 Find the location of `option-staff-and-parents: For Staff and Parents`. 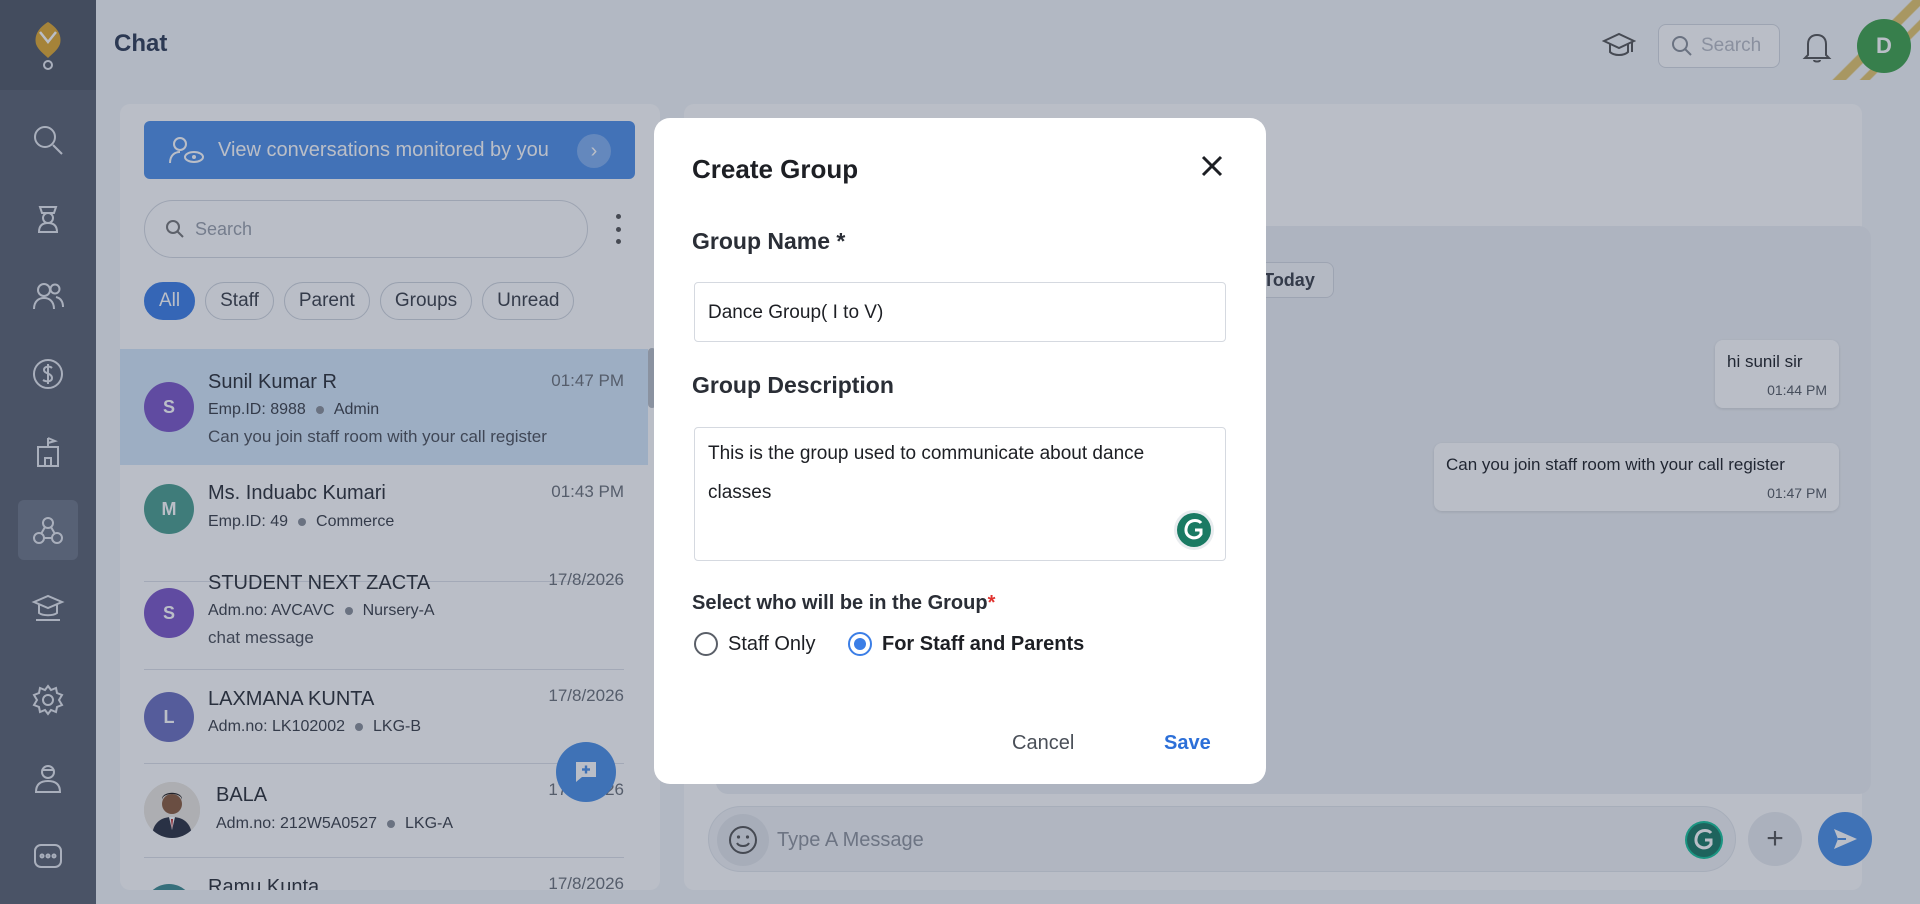

option-staff-and-parents: For Staff and Parents is located at coordinates (966, 644).